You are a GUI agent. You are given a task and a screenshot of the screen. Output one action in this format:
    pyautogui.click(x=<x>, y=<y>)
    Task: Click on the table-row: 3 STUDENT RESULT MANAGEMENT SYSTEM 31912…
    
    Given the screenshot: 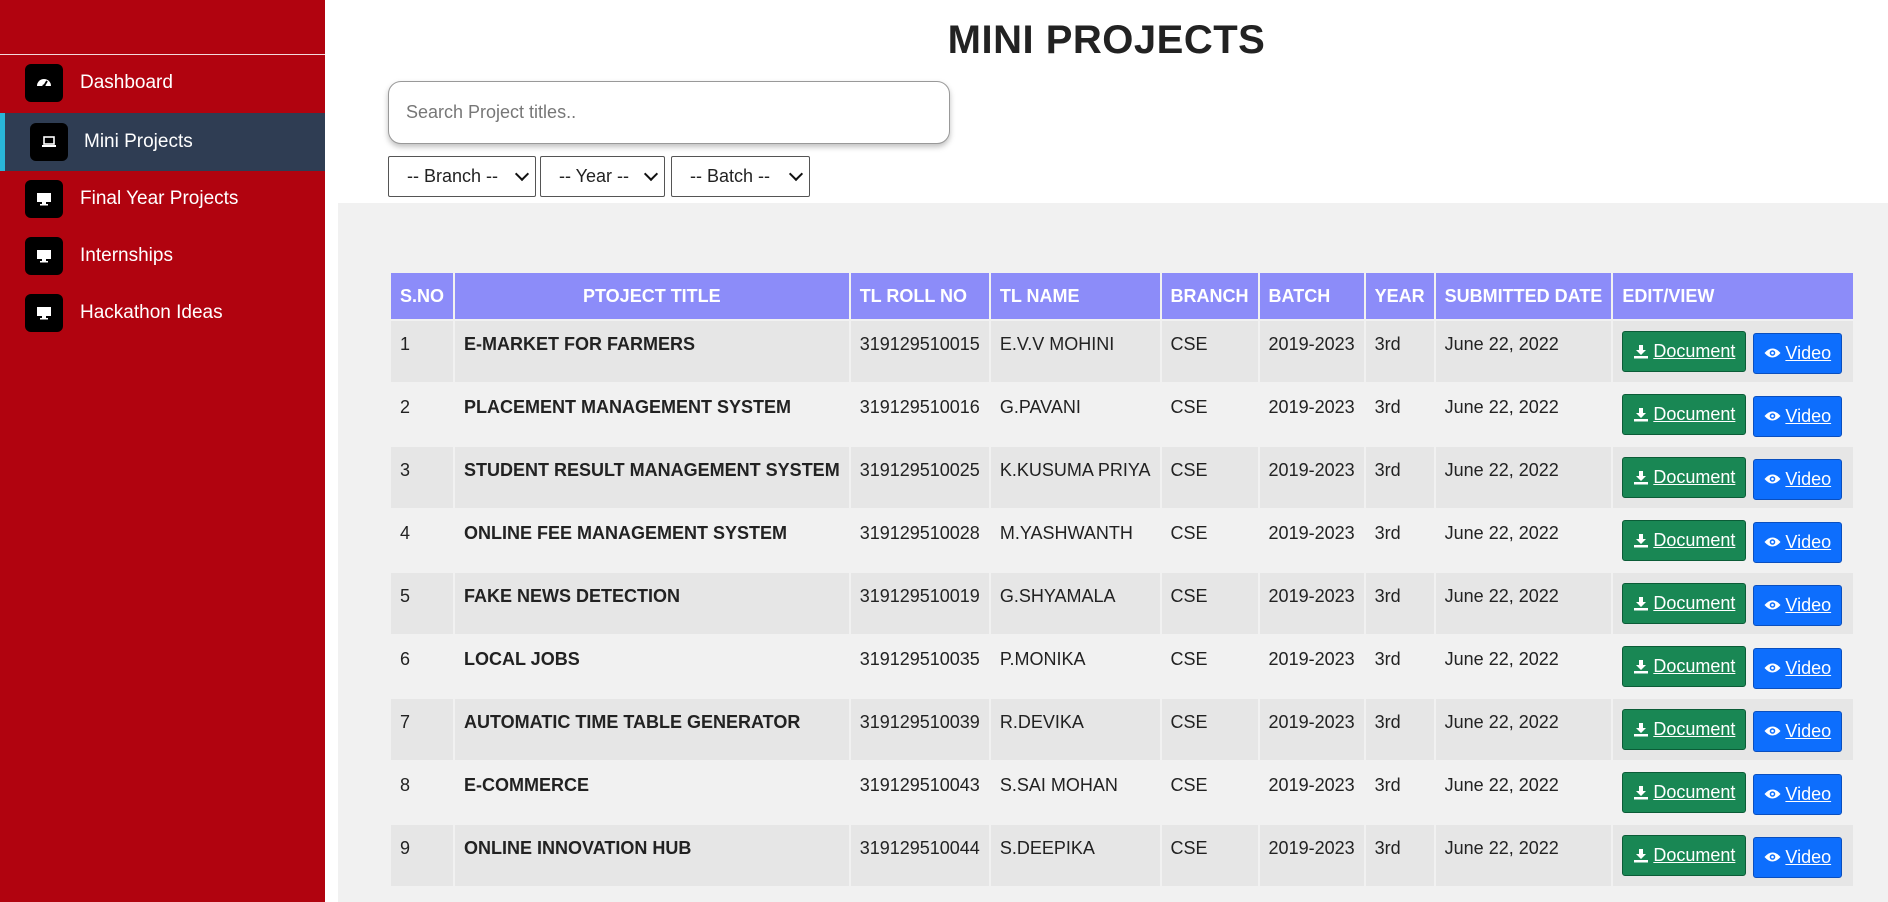 What is the action you would take?
    pyautogui.click(x=1122, y=477)
    